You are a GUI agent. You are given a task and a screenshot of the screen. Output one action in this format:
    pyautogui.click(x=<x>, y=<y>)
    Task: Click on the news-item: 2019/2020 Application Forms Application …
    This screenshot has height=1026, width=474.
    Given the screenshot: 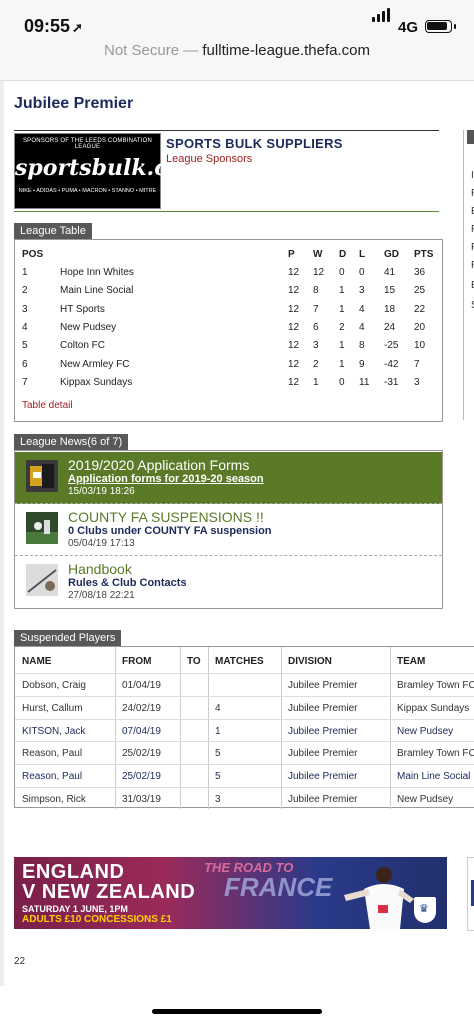 What is the action you would take?
    pyautogui.click(x=228, y=478)
    